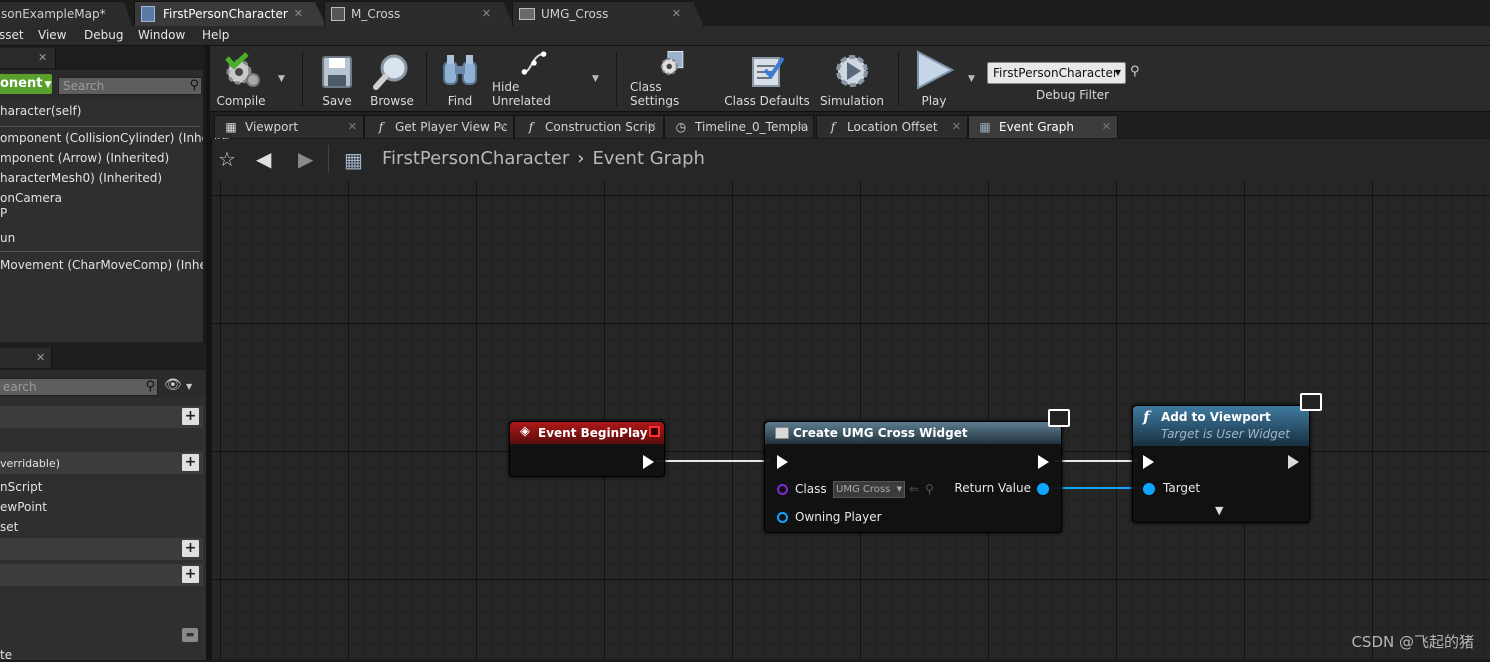  Describe the element at coordinates (3, 213) in the screenshot. I see `tree-item: P` at that location.